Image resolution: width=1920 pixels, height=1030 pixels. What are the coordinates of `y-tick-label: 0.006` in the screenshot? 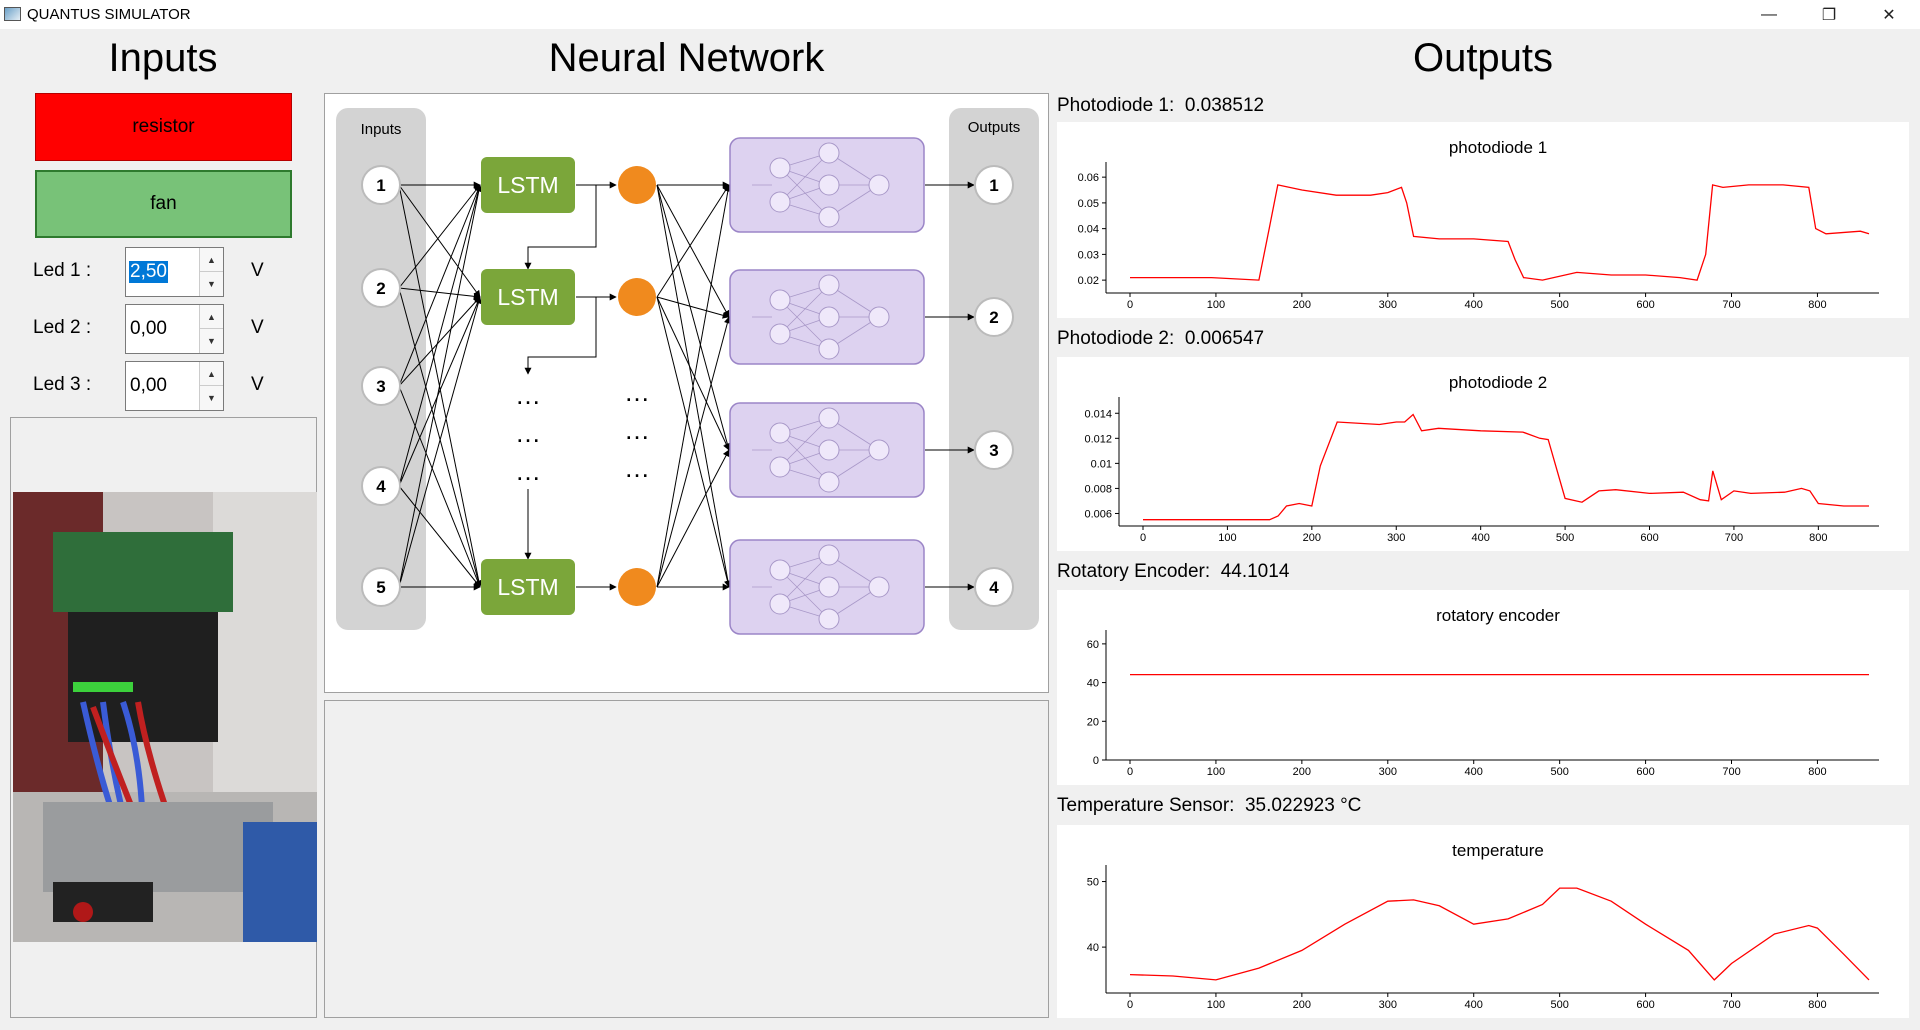 It's located at (1098, 514).